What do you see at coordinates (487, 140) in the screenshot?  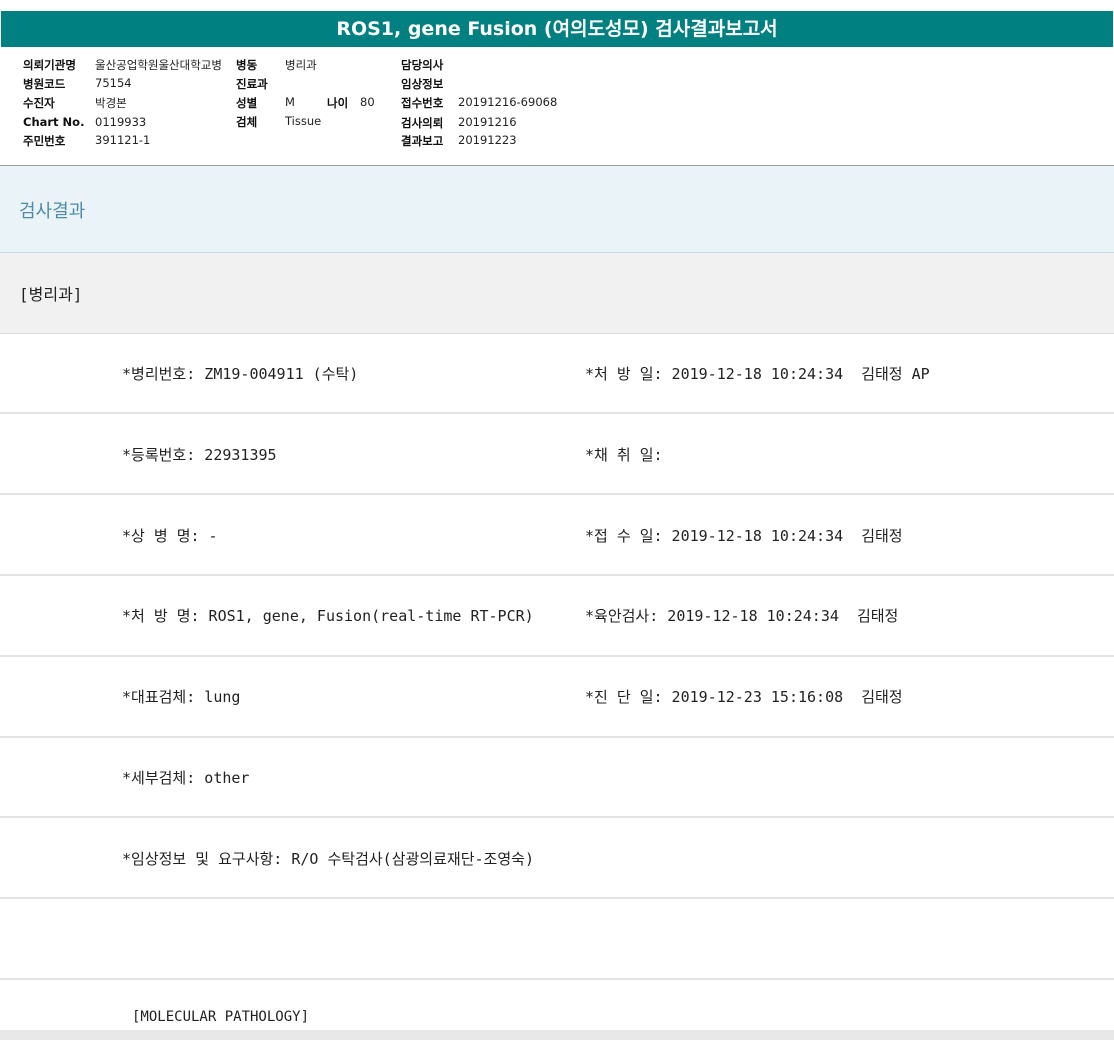 I see `report-value: 20191223` at bounding box center [487, 140].